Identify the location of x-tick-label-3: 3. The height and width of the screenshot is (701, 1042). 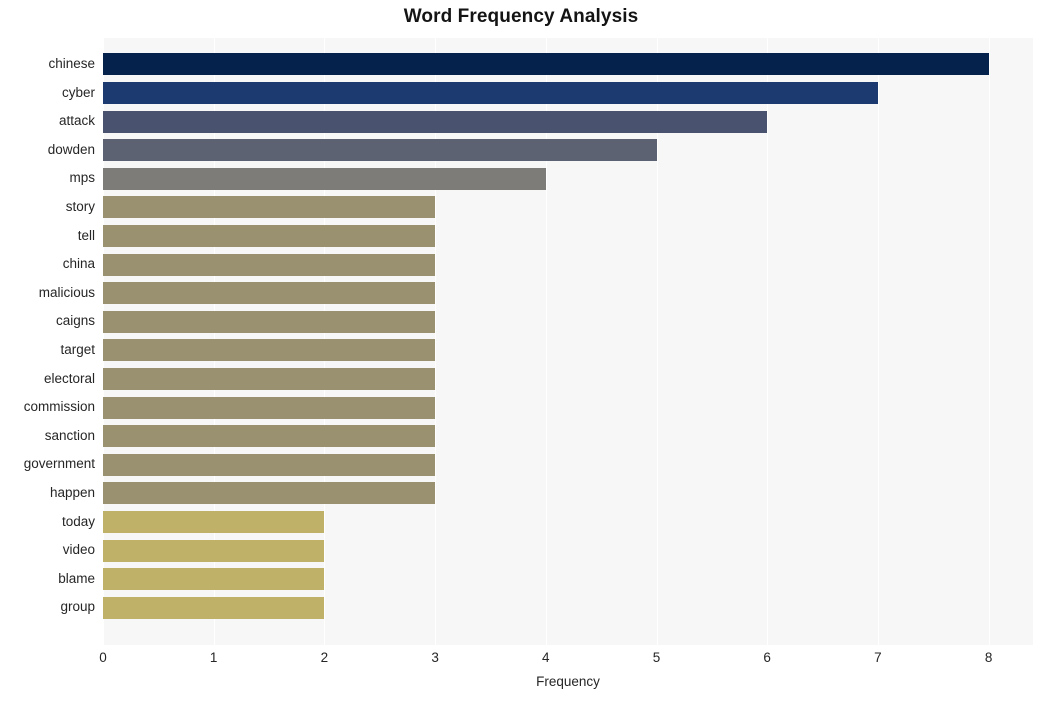
(435, 657).